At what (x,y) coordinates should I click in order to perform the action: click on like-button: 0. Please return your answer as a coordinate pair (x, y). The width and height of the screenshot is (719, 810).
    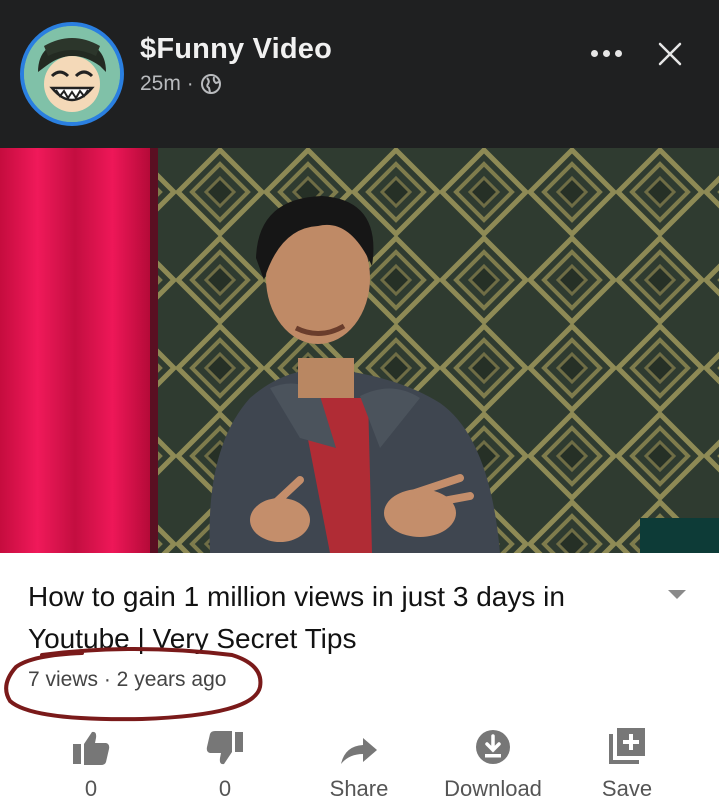
    Looking at the image, I should click on (91, 764).